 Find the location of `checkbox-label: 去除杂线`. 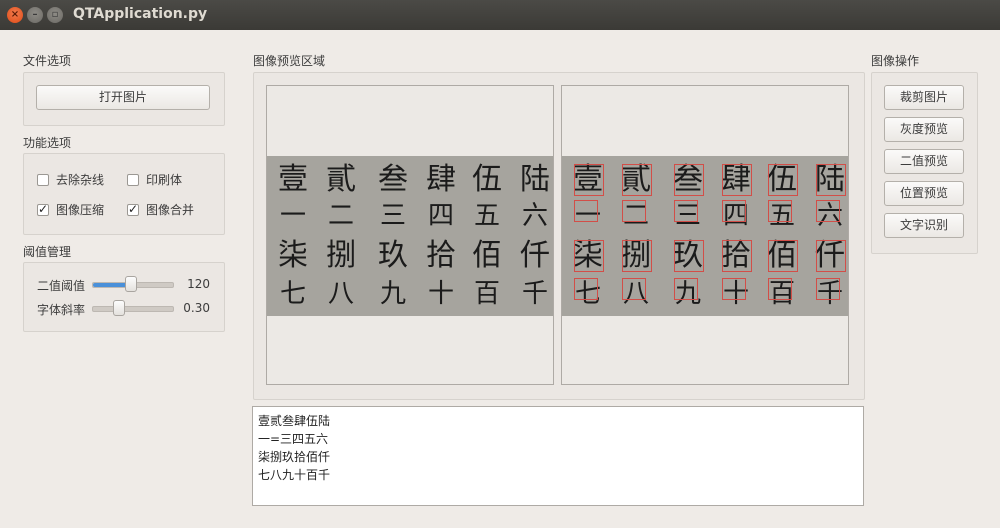

checkbox-label: 去除杂线 is located at coordinates (80, 180).